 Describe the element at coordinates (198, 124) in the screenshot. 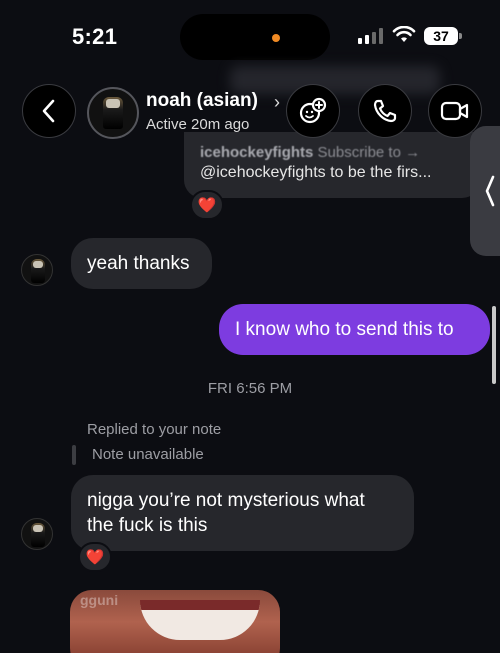

I see `contact-activity-status: Active 20m ago` at that location.